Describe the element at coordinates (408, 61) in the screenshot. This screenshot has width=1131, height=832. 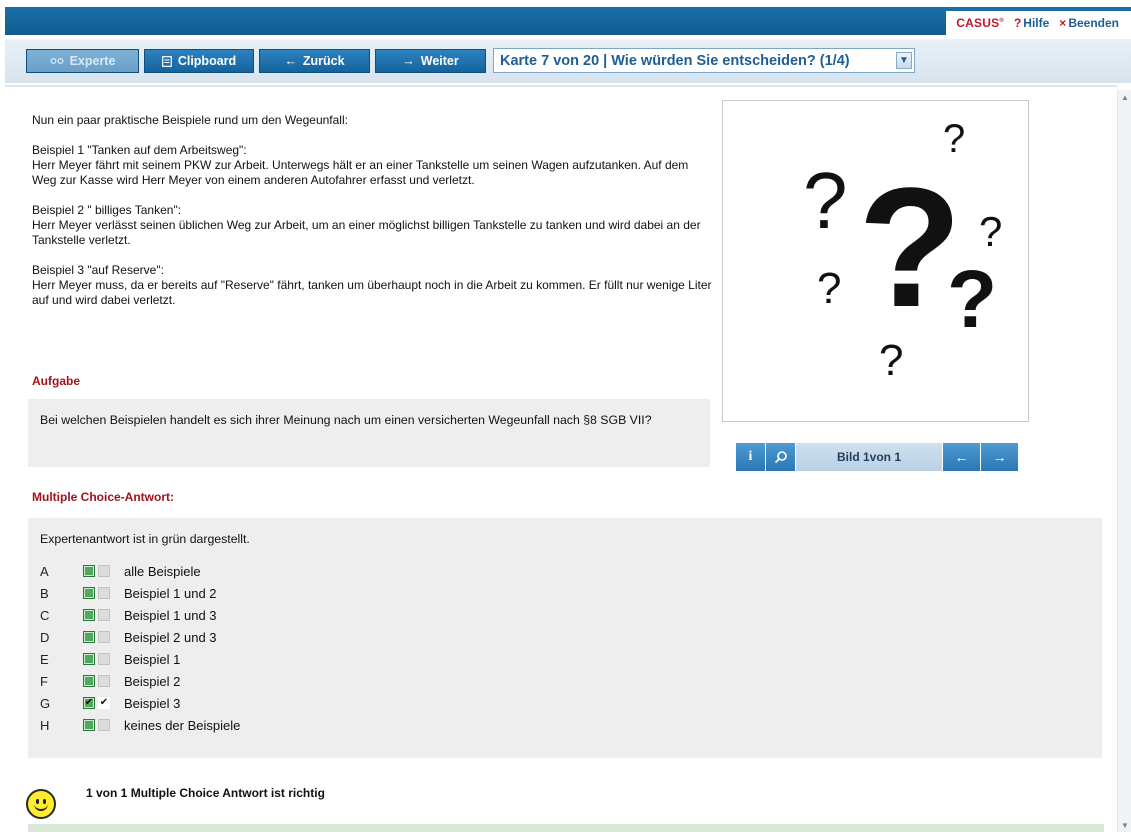
I see `arrow-right-icon: →` at that location.